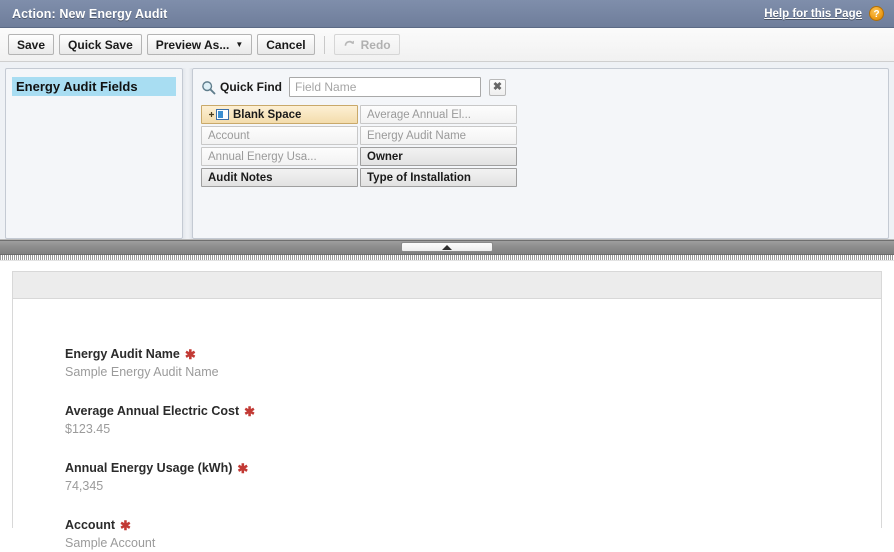 The image size is (894, 552). I want to click on quick-find-input, so click(385, 87).